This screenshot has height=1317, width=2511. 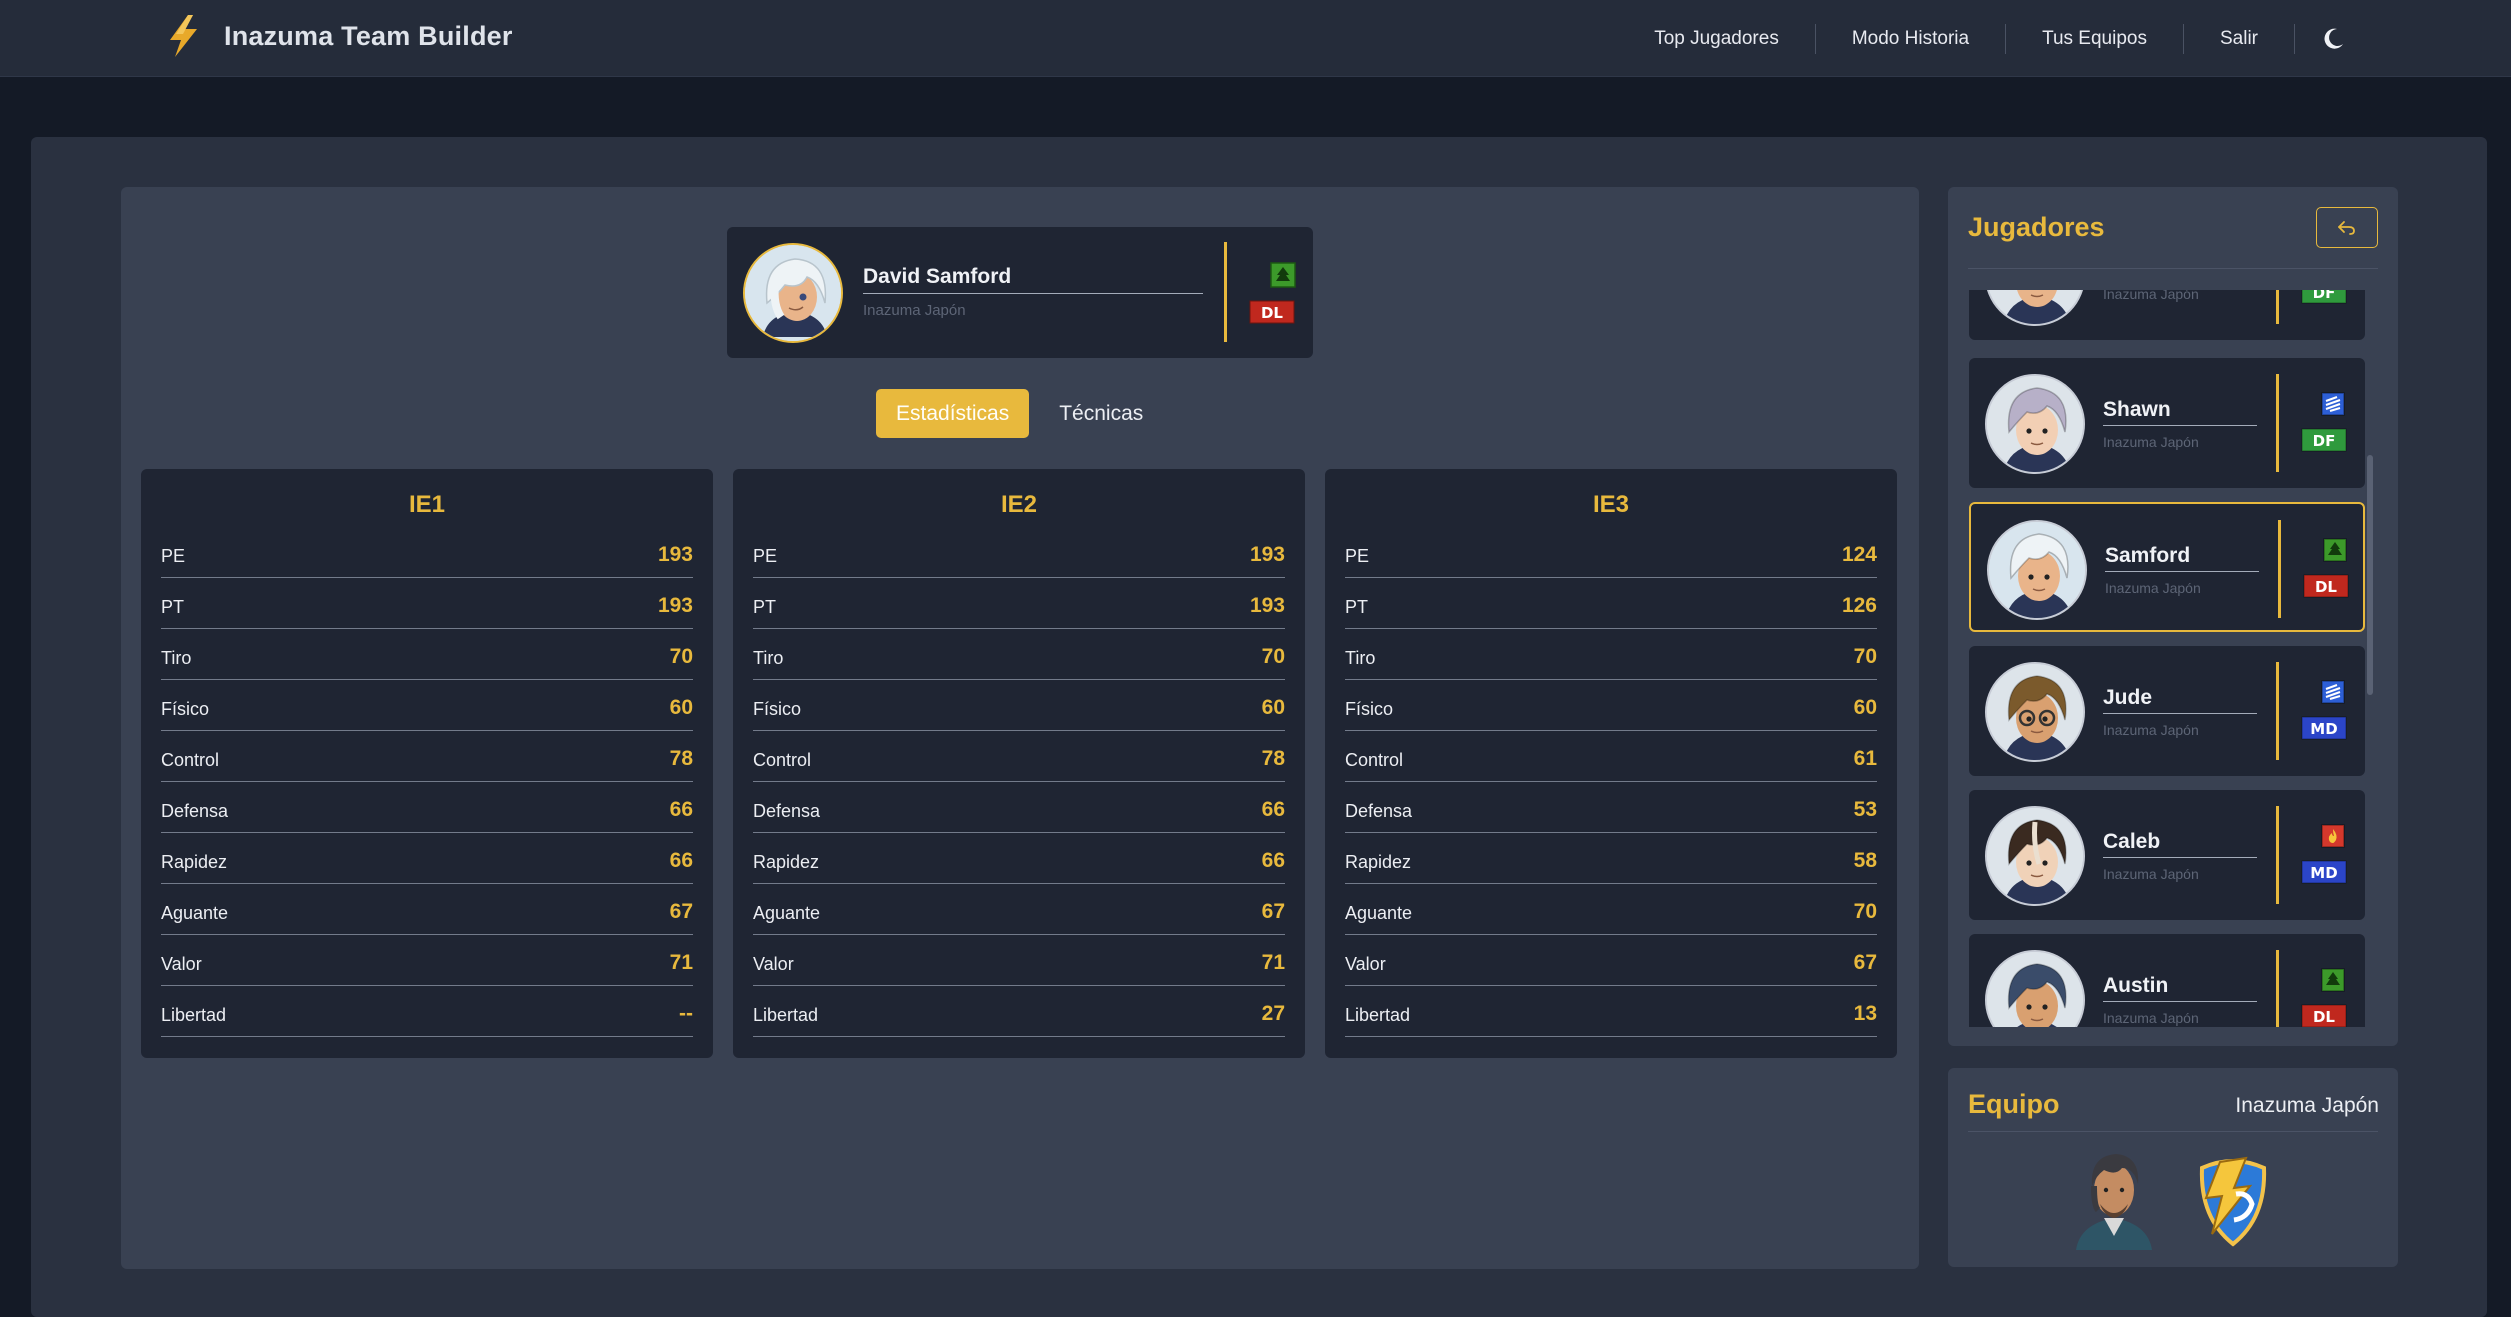 I want to click on stat-row: PT 193, so click(x=427, y=603).